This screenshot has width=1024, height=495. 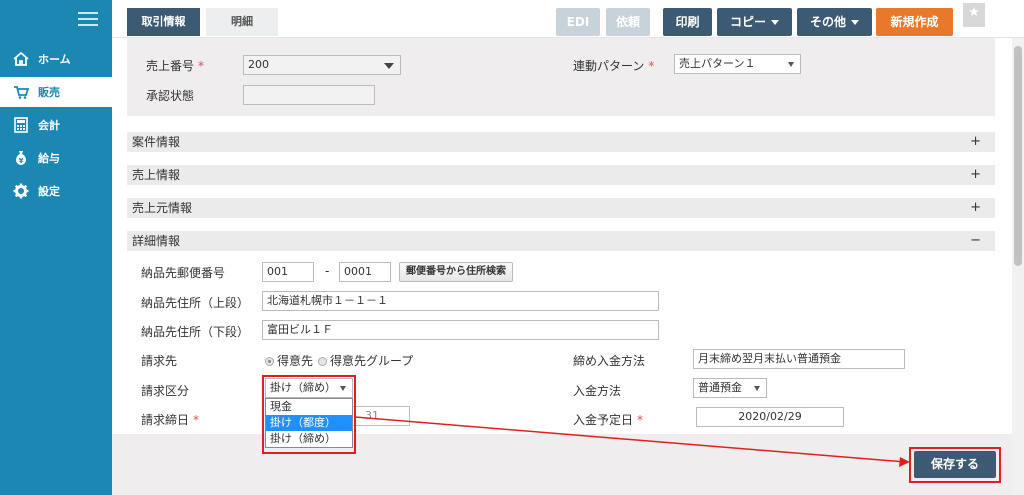 I want to click on dropdown-option-per-transaction: 掛け（都度）, so click(x=309, y=423).